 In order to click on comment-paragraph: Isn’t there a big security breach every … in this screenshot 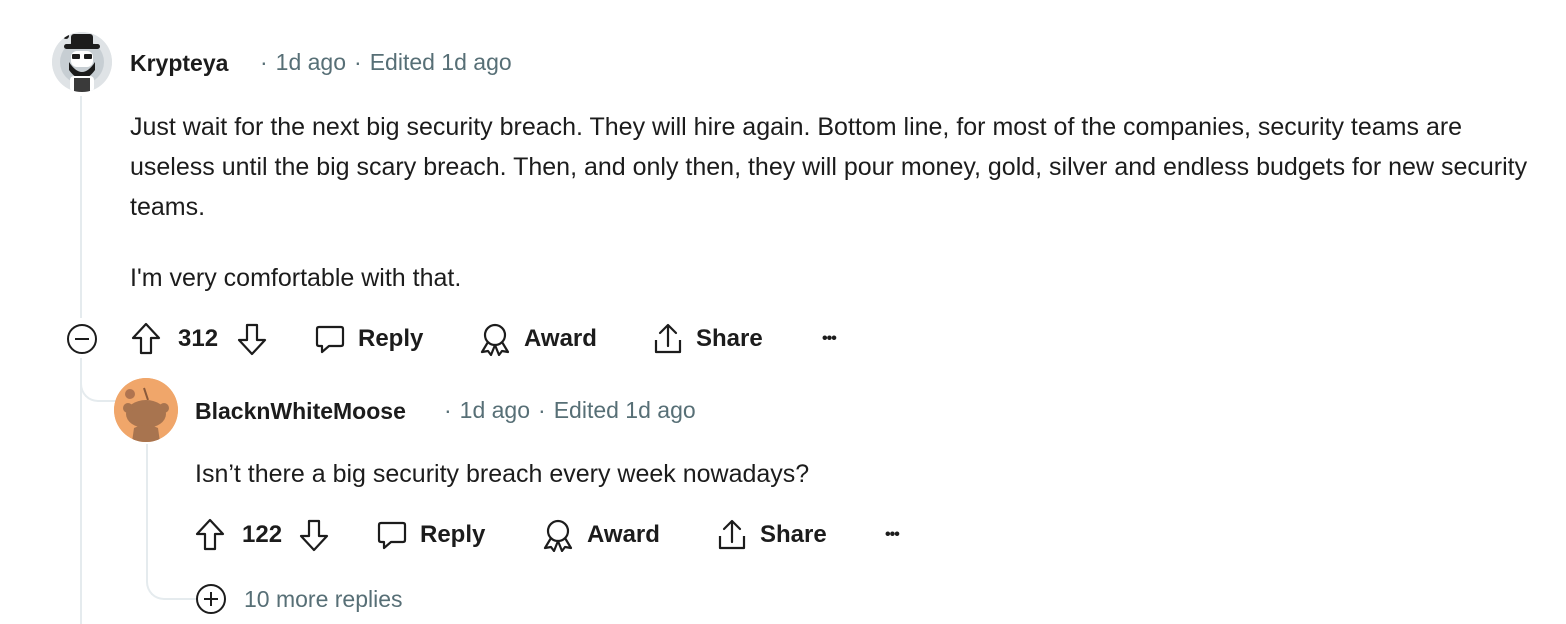, I will do `click(502, 474)`.